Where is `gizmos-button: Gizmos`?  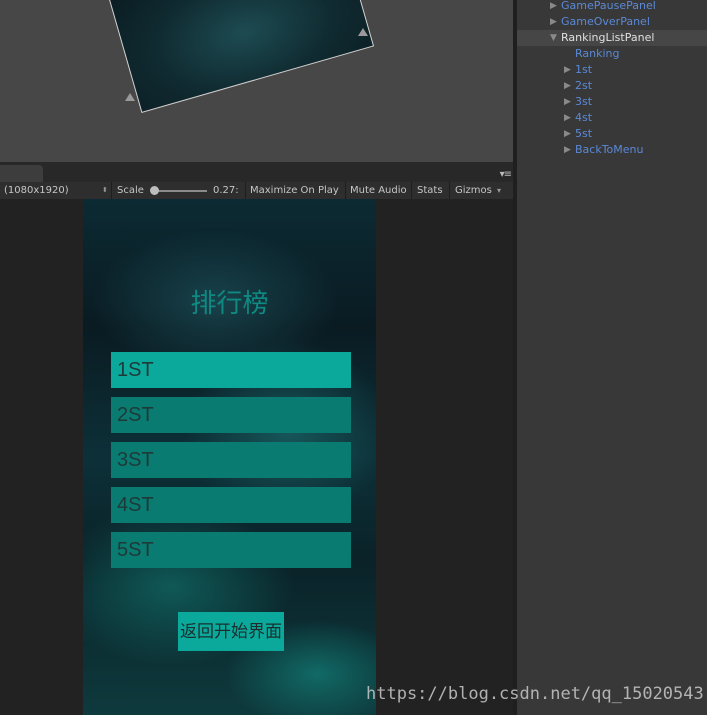 gizmos-button: Gizmos is located at coordinates (473, 190).